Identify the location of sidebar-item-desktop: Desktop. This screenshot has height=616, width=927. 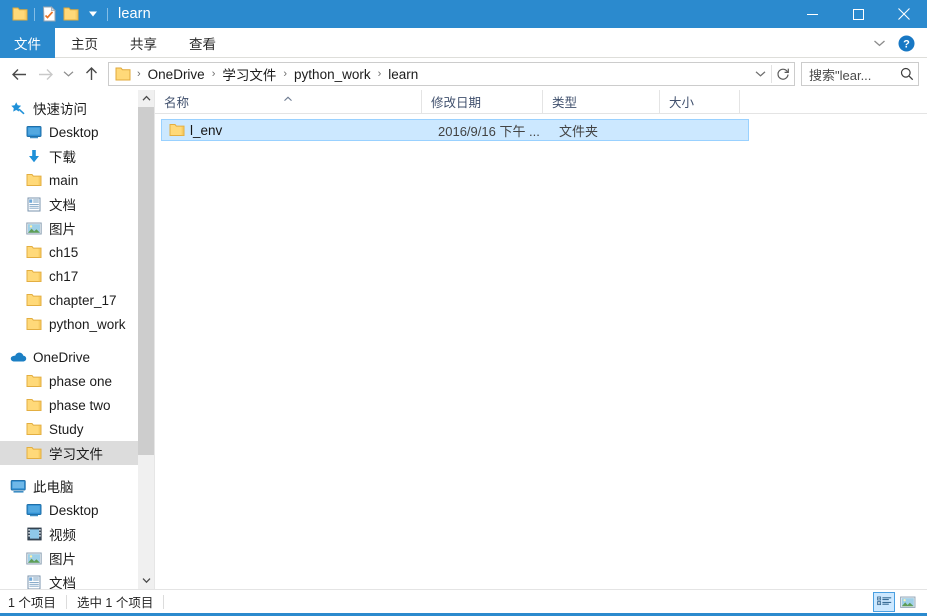
(77, 132).